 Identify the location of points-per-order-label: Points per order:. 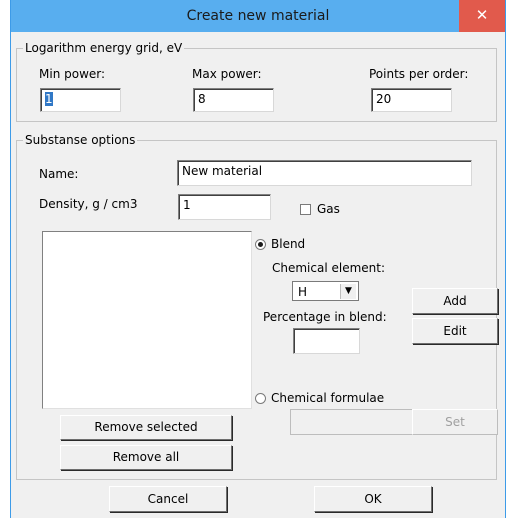
(419, 74).